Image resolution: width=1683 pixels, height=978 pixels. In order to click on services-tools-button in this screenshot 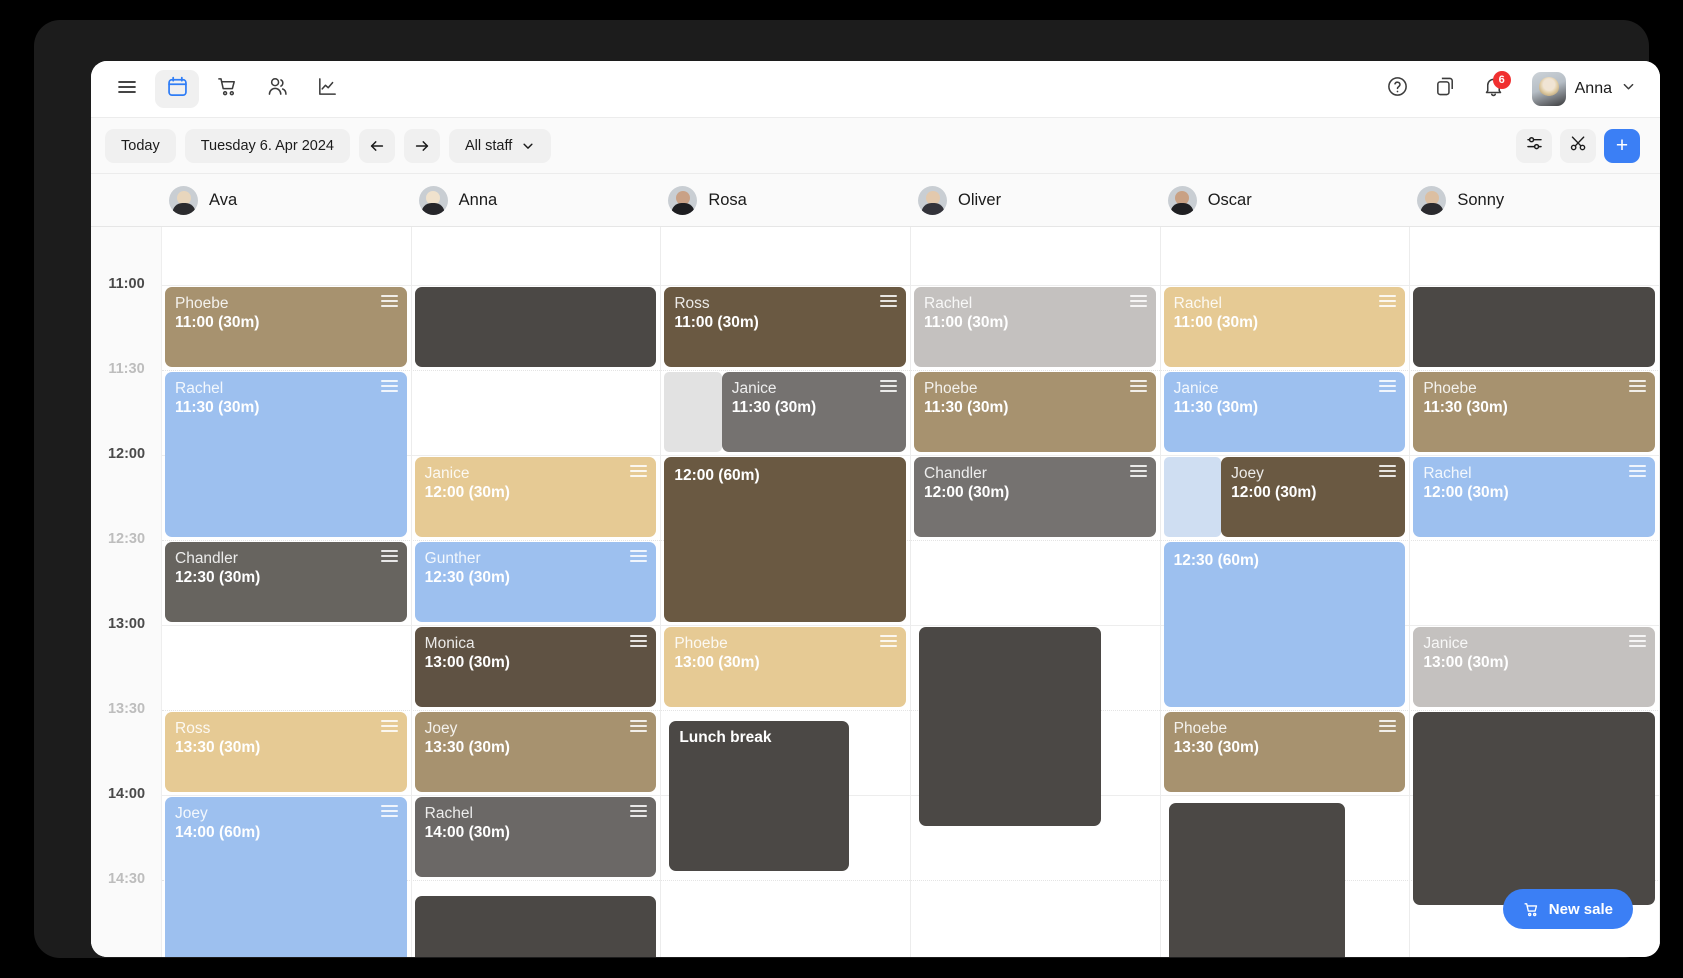, I will do `click(1578, 145)`.